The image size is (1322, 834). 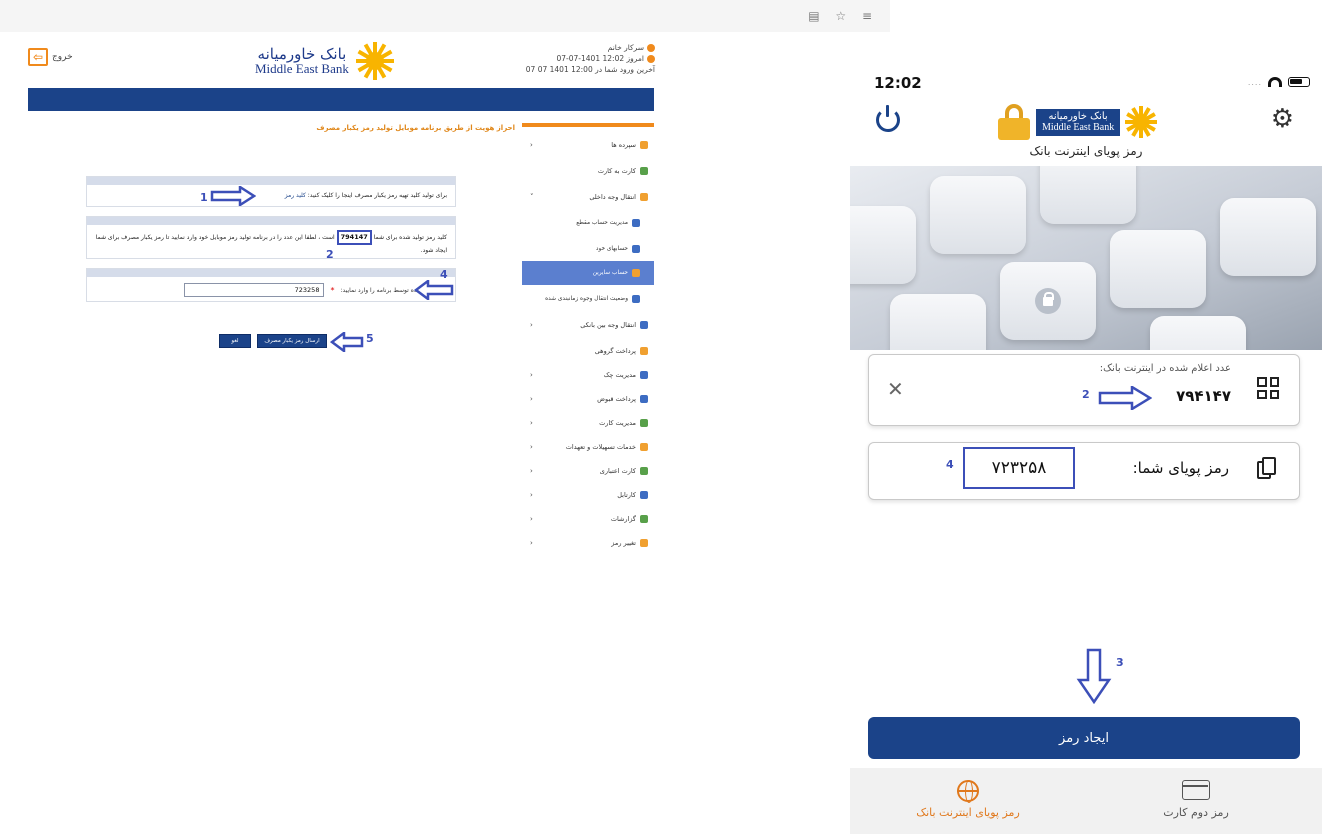 I want to click on deposits-icon, so click(x=644, y=145).